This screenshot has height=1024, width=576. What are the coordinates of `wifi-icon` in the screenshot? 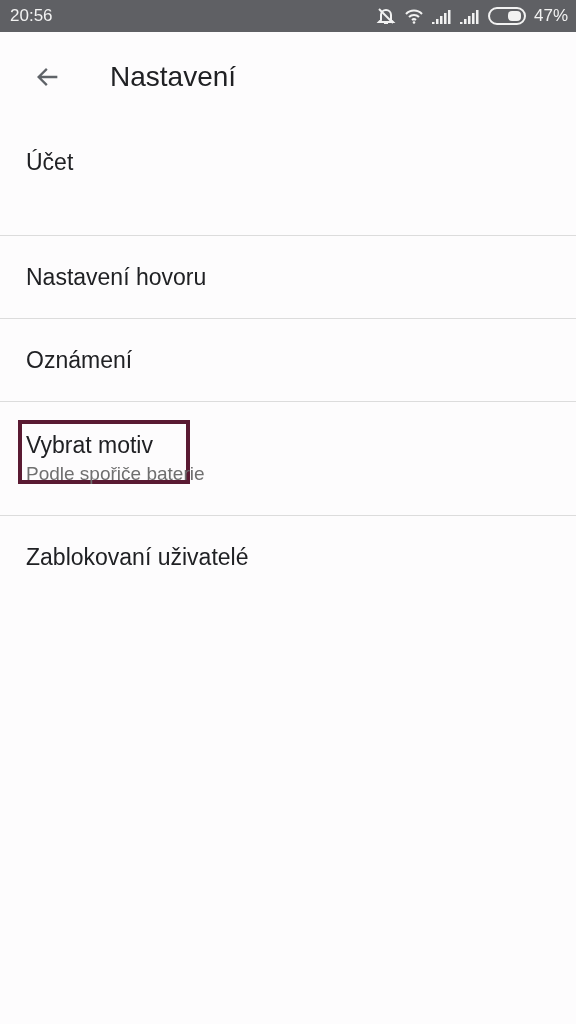 It's located at (413, 16).